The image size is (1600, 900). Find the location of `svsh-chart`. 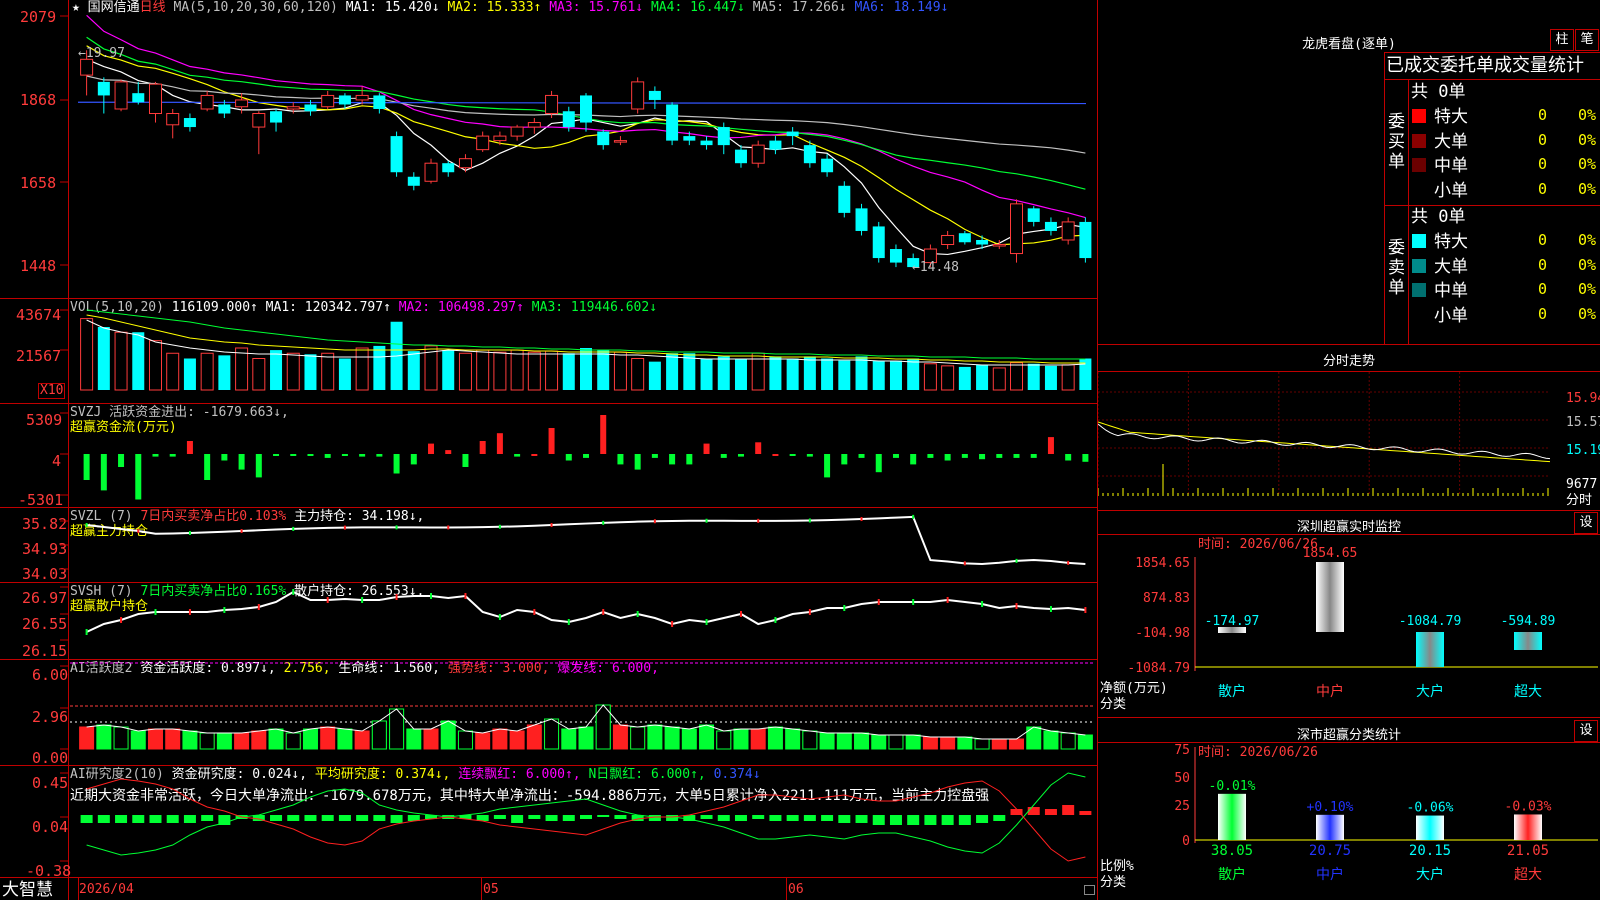

svsh-chart is located at coordinates (549, 620).